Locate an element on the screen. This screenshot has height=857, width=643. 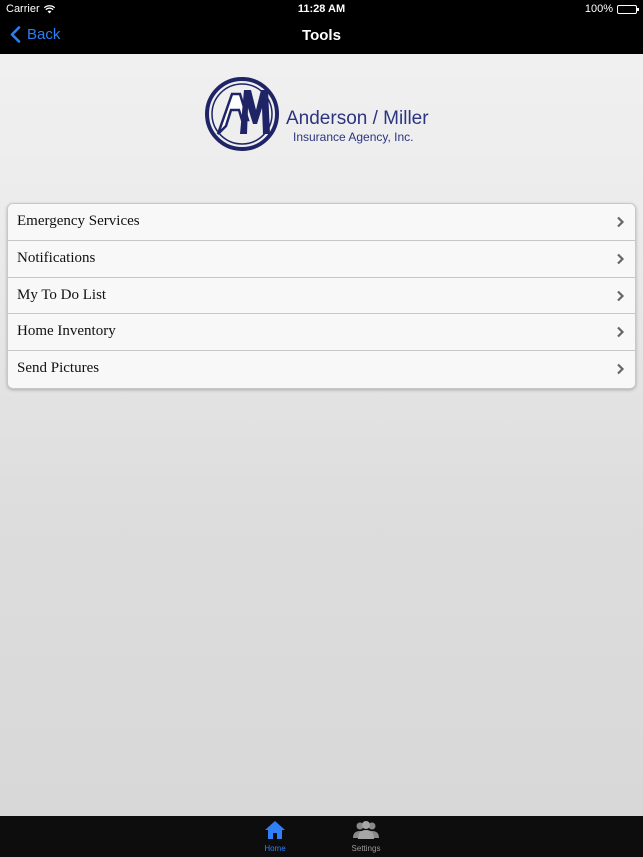
status-time: 11:28 AM is located at coordinates (321, 9).